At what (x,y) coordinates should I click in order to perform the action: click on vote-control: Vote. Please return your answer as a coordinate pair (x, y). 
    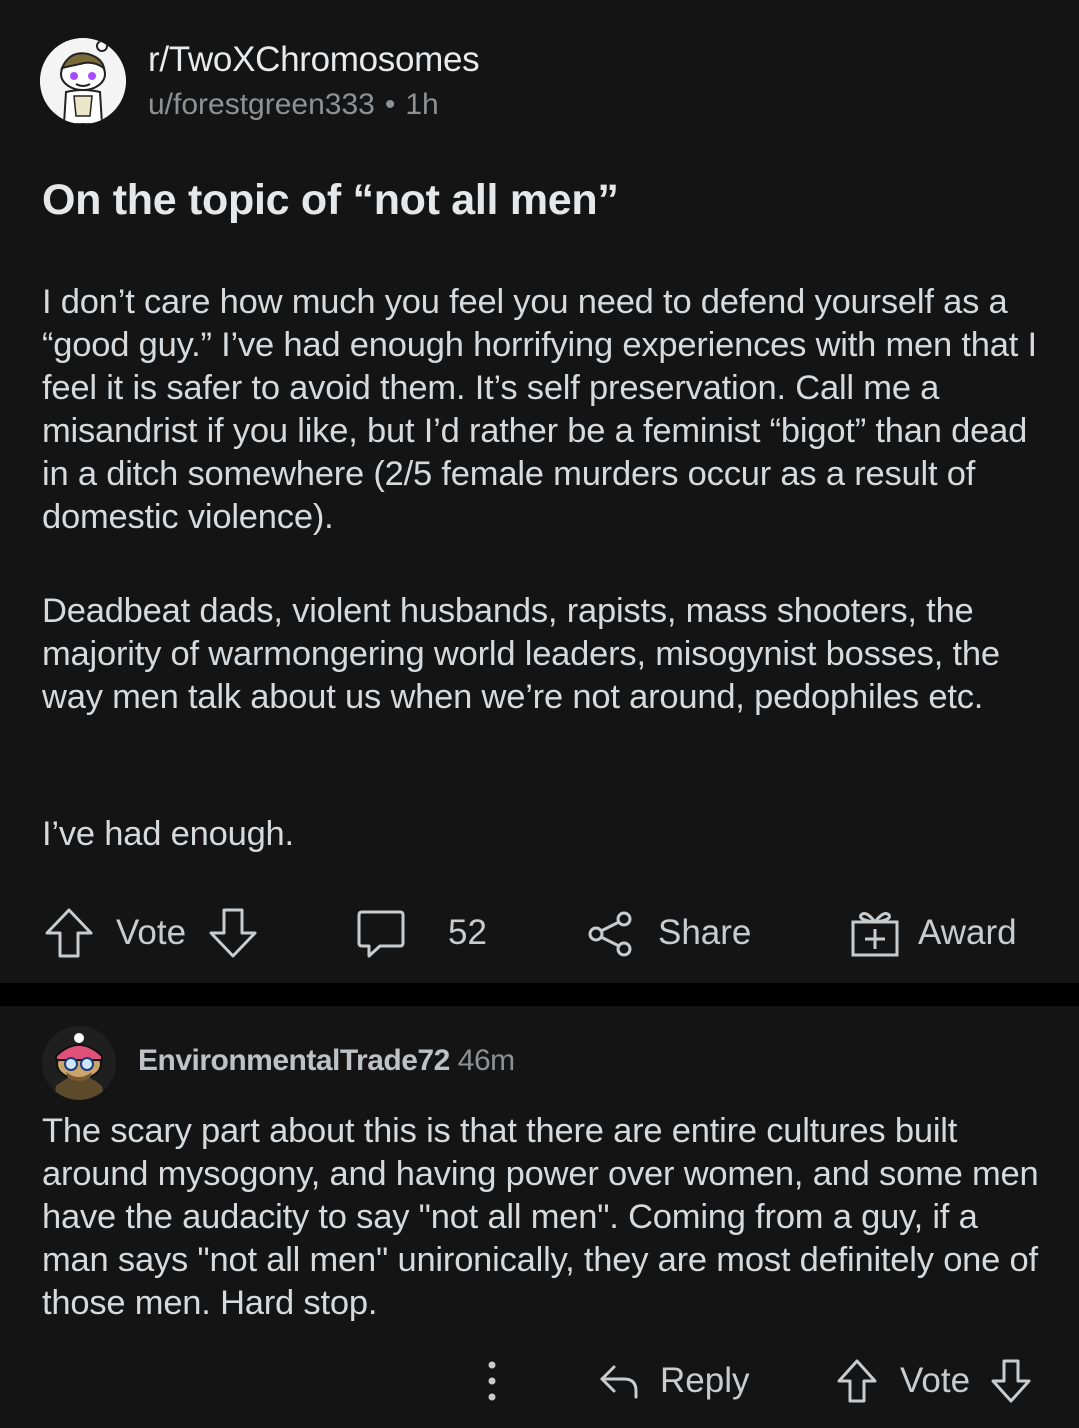
    Looking at the image, I should click on (151, 933).